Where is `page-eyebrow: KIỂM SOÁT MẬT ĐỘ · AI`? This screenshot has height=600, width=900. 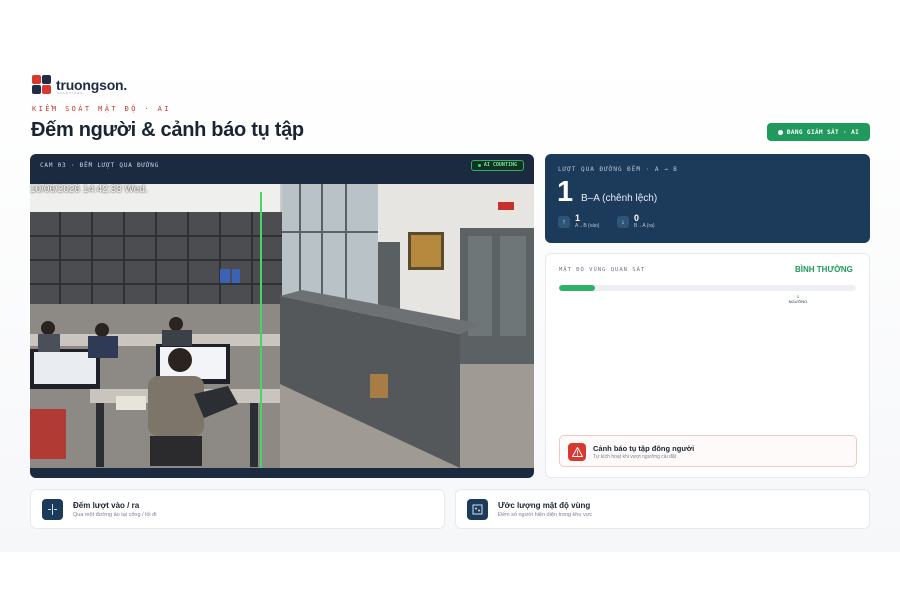 page-eyebrow: KIỂM SOÁT MẬT ĐỘ · AI is located at coordinates (101, 109).